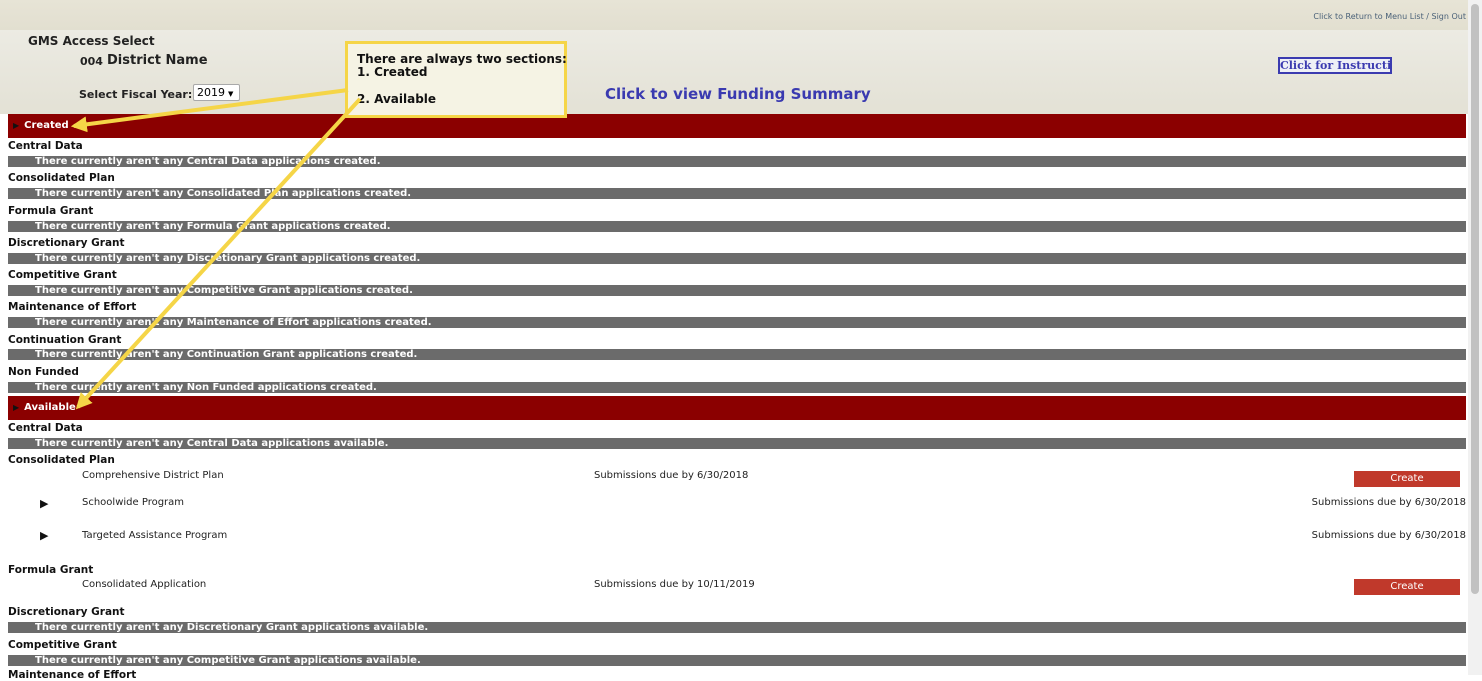 This screenshot has height=681, width=1482. I want to click on create-consolidated-application-button: Create, so click(1407, 587).